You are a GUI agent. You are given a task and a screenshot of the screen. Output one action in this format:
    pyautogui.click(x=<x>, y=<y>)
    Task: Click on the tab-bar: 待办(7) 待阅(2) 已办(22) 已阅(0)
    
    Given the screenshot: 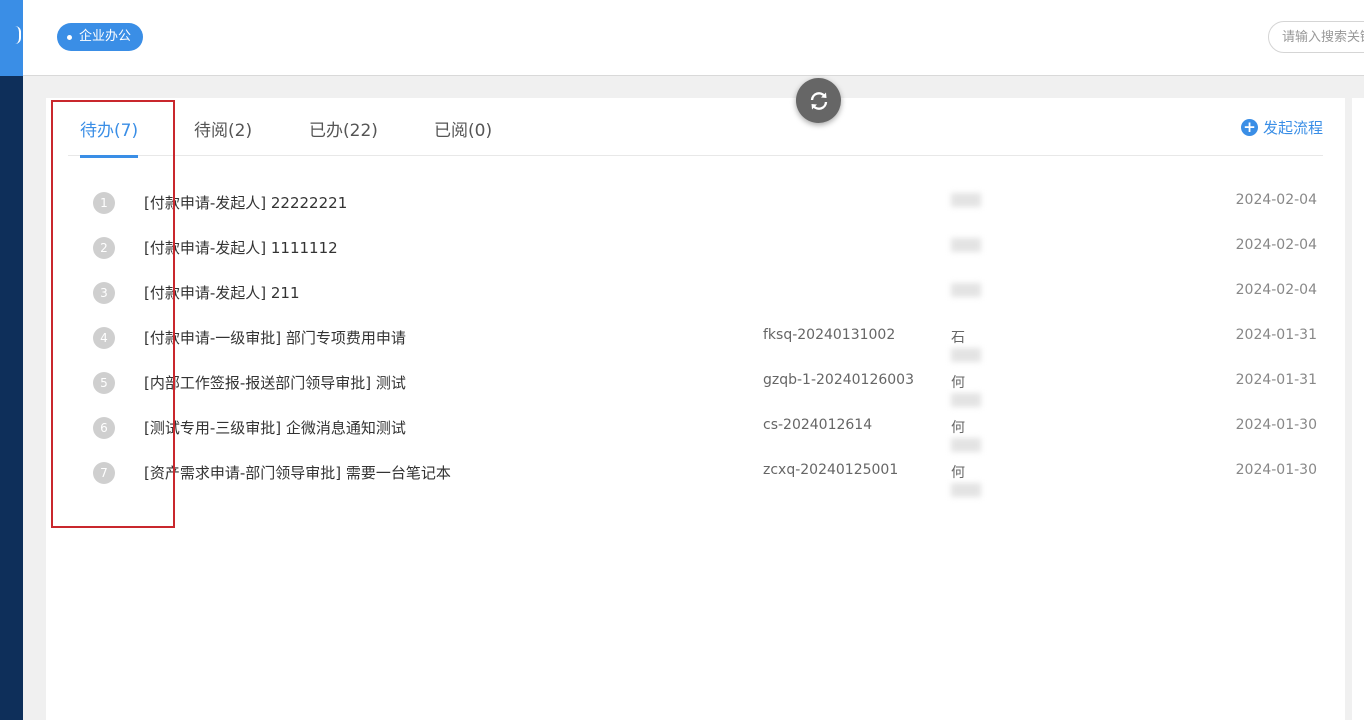 What is the action you would take?
    pyautogui.click(x=695, y=128)
    